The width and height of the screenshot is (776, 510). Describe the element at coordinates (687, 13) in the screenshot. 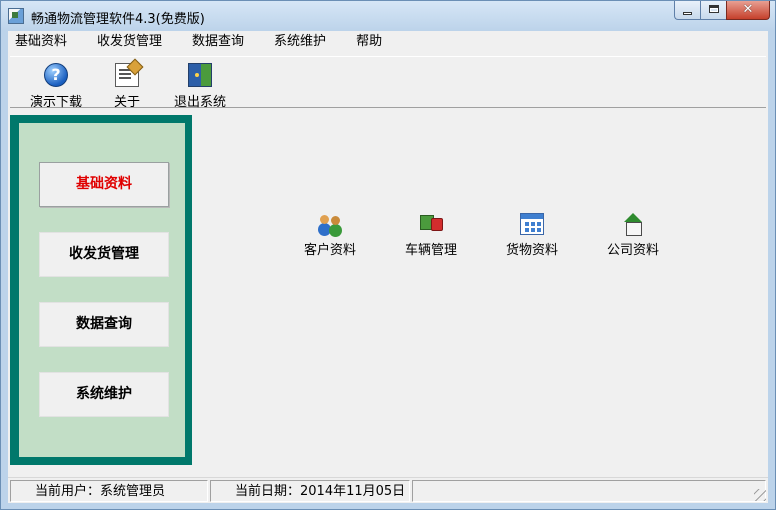

I see `minimize-icon` at that location.